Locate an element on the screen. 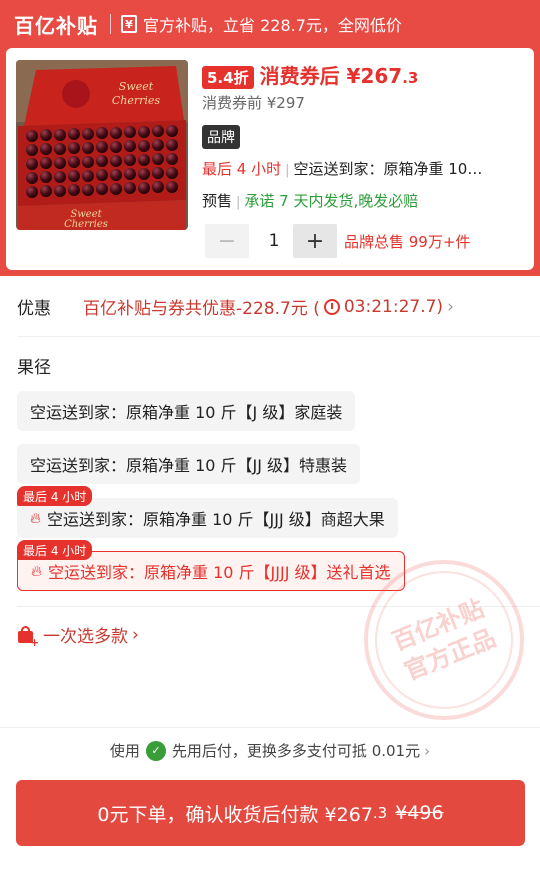  price-row: 5.4折 消费券后 ¥267 .3 is located at coordinates (310, 74).